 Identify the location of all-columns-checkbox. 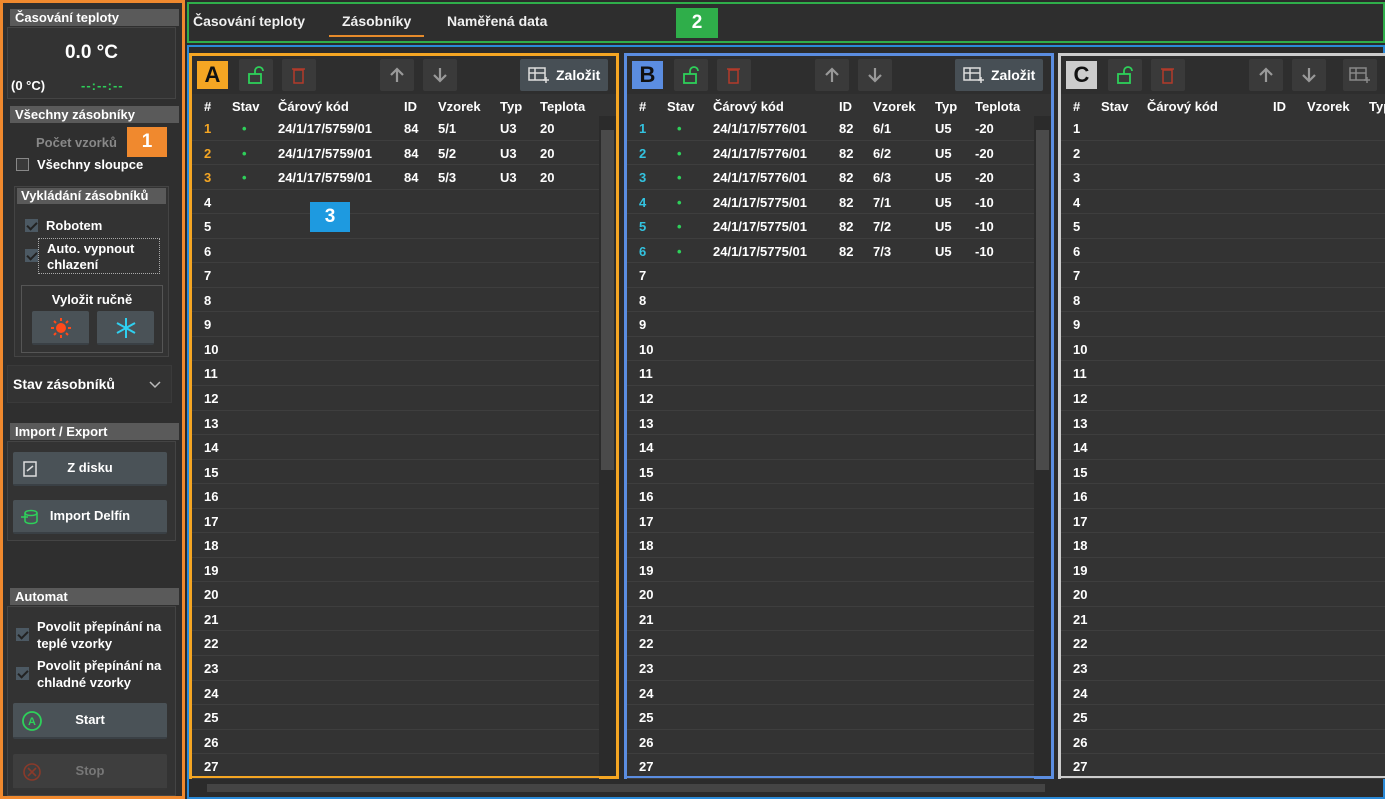
(22, 164).